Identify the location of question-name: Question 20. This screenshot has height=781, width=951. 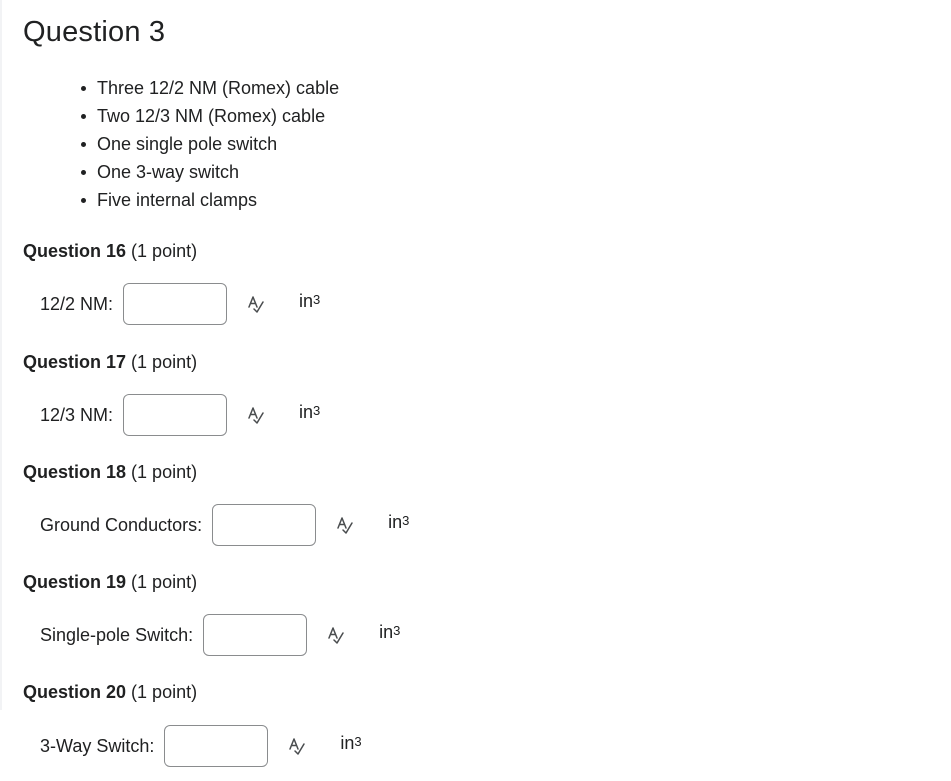
(75, 692).